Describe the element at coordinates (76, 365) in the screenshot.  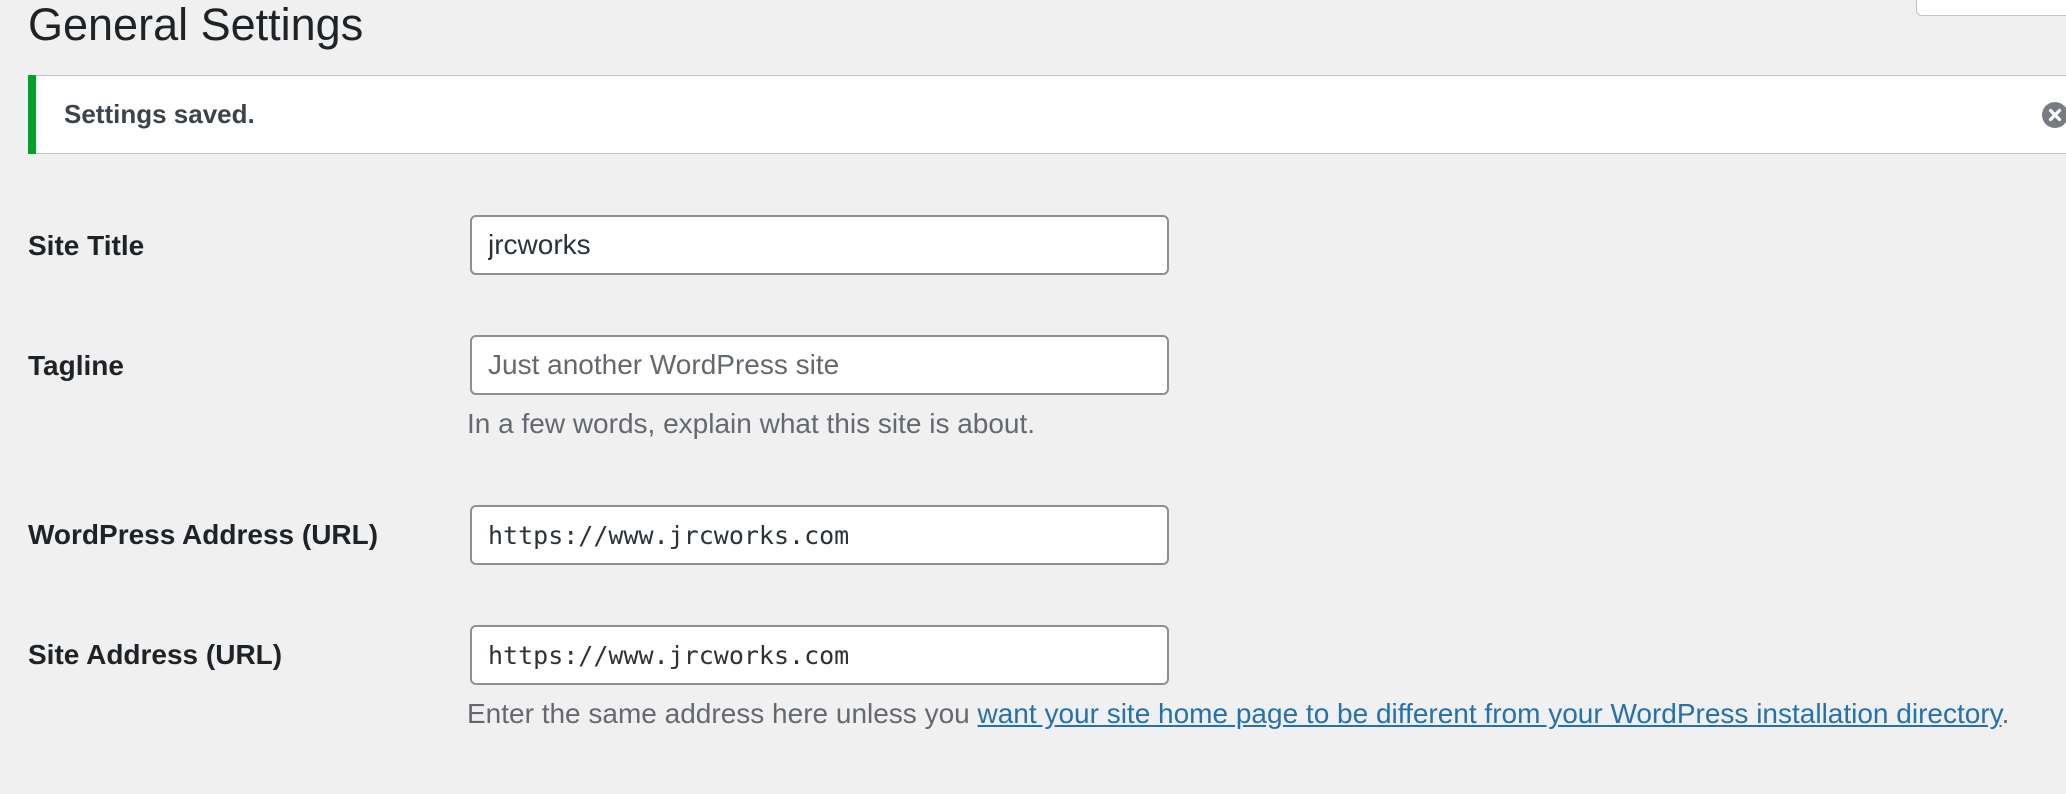
I see `tagline-label: Tagline` at that location.